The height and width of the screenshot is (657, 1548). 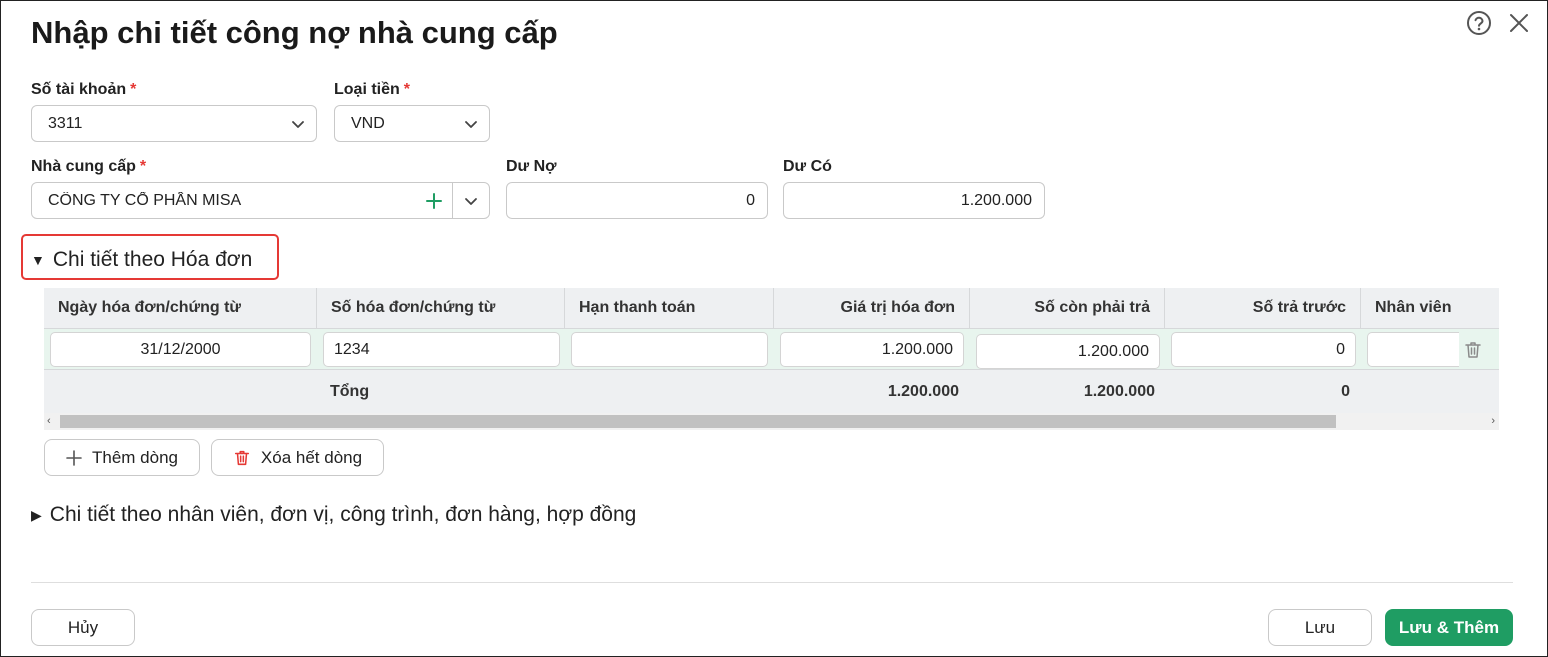 I want to click on invoice-section-label: Chi tiết theo Hóa đơn, so click(x=152, y=259).